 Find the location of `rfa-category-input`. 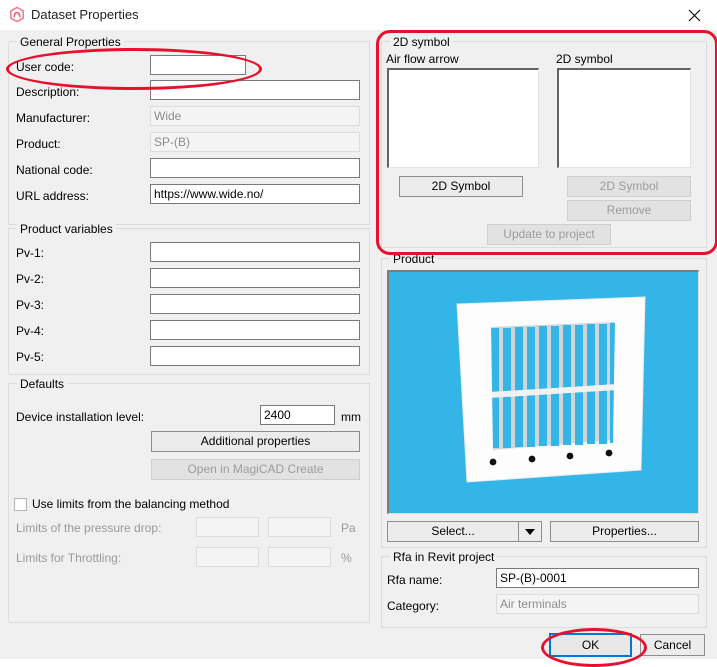

rfa-category-input is located at coordinates (597, 604).